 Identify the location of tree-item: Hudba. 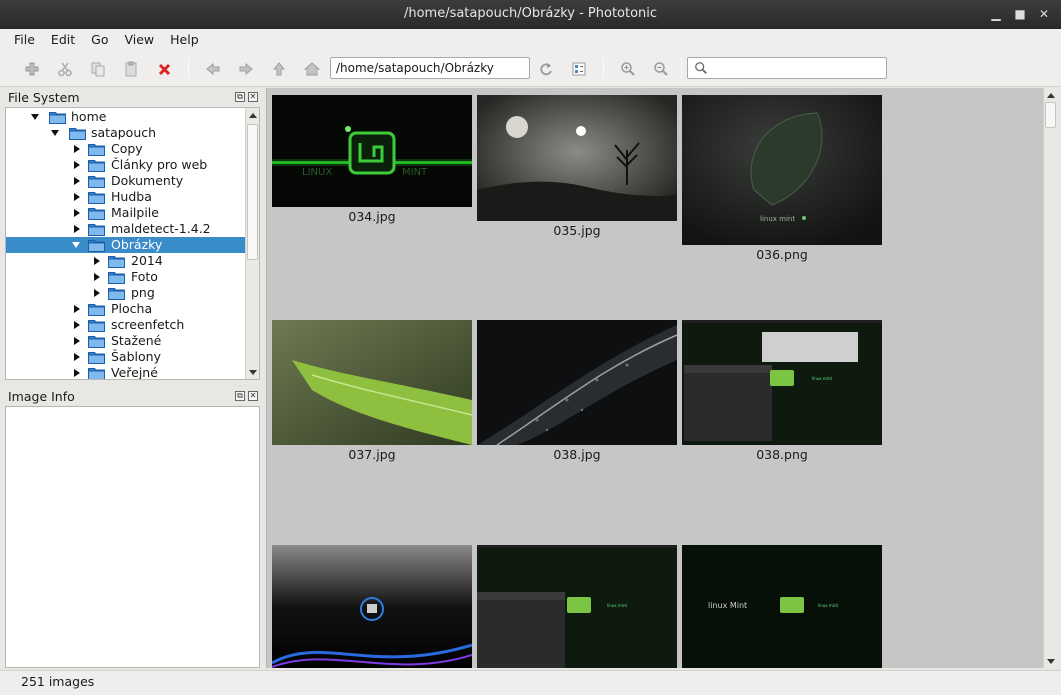
(126, 197).